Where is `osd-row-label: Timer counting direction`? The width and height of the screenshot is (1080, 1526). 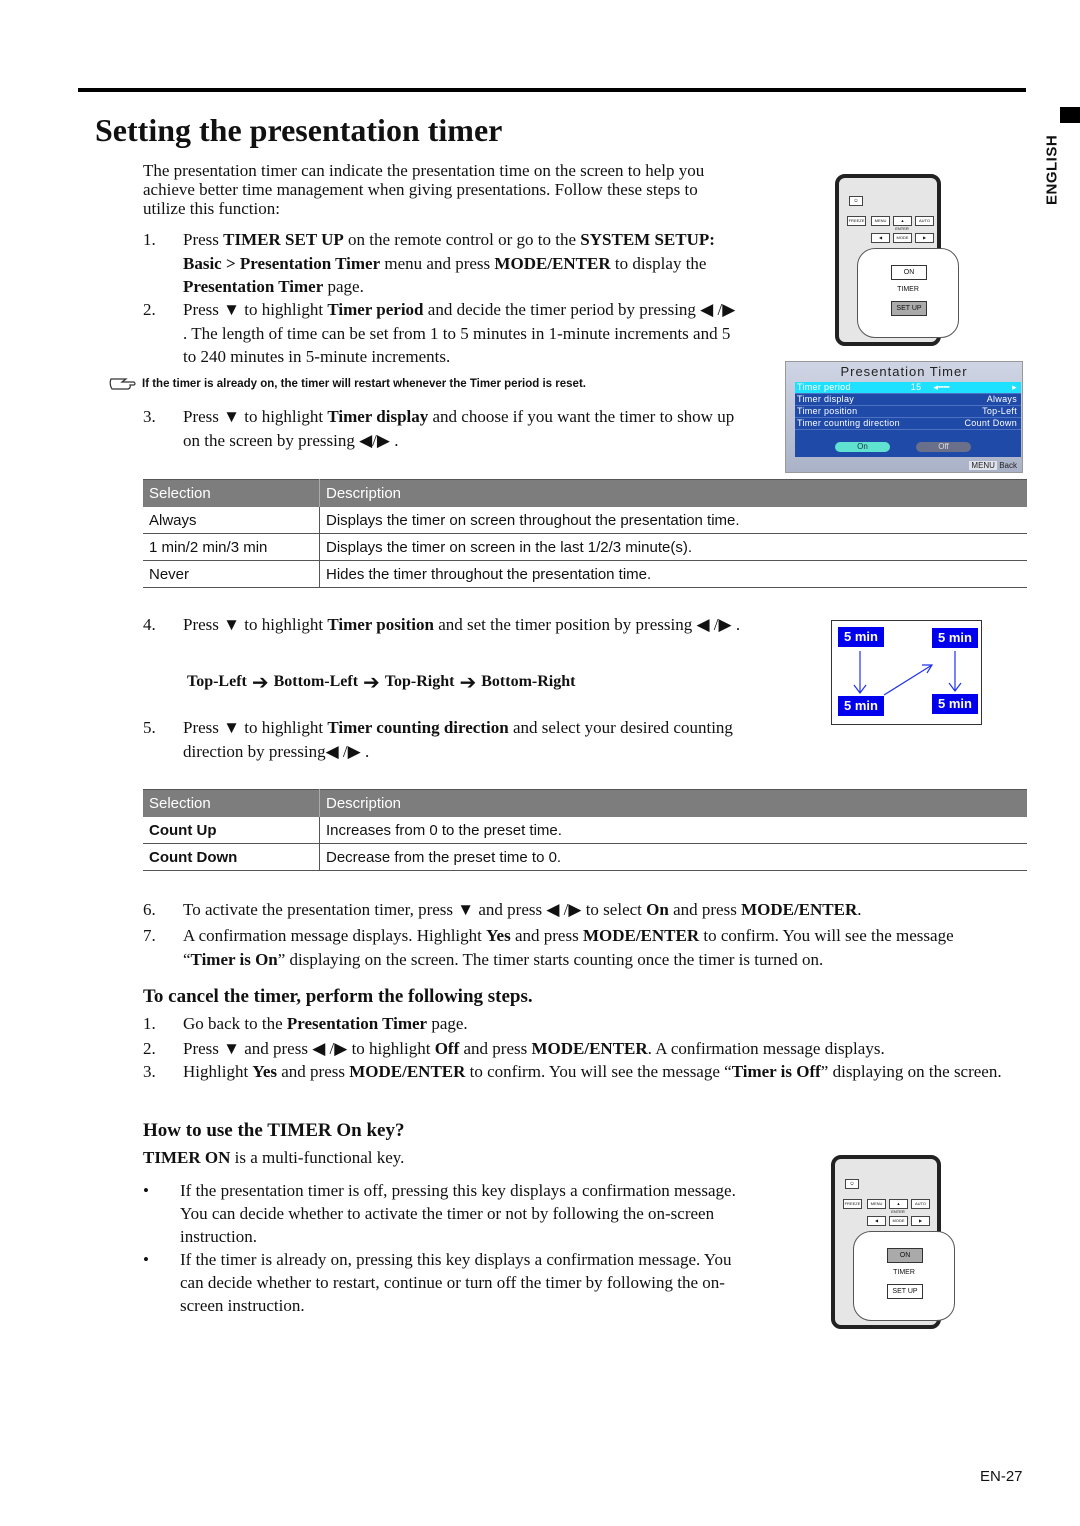 osd-row-label: Timer counting direction is located at coordinates (848, 423).